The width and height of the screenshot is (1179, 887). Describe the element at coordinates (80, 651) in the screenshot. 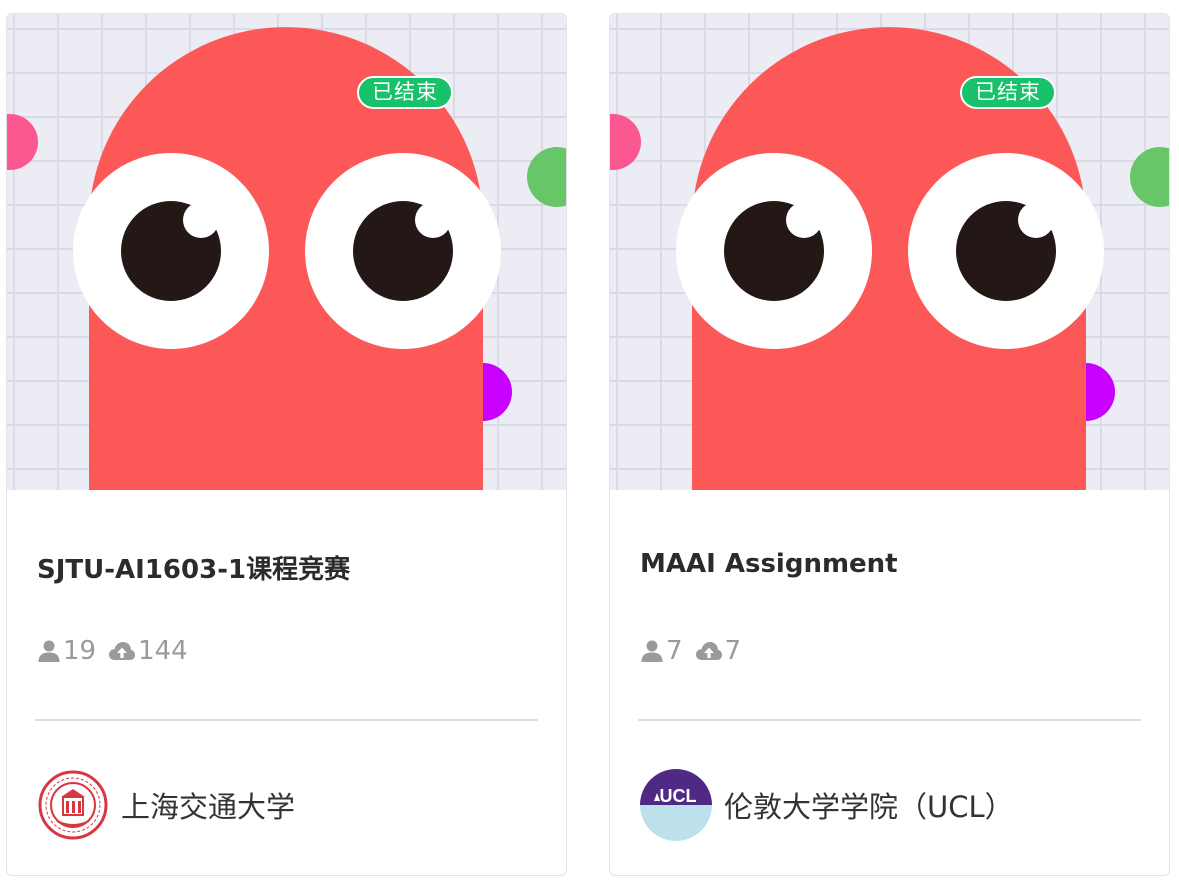

I see `participants-count: 19` at that location.